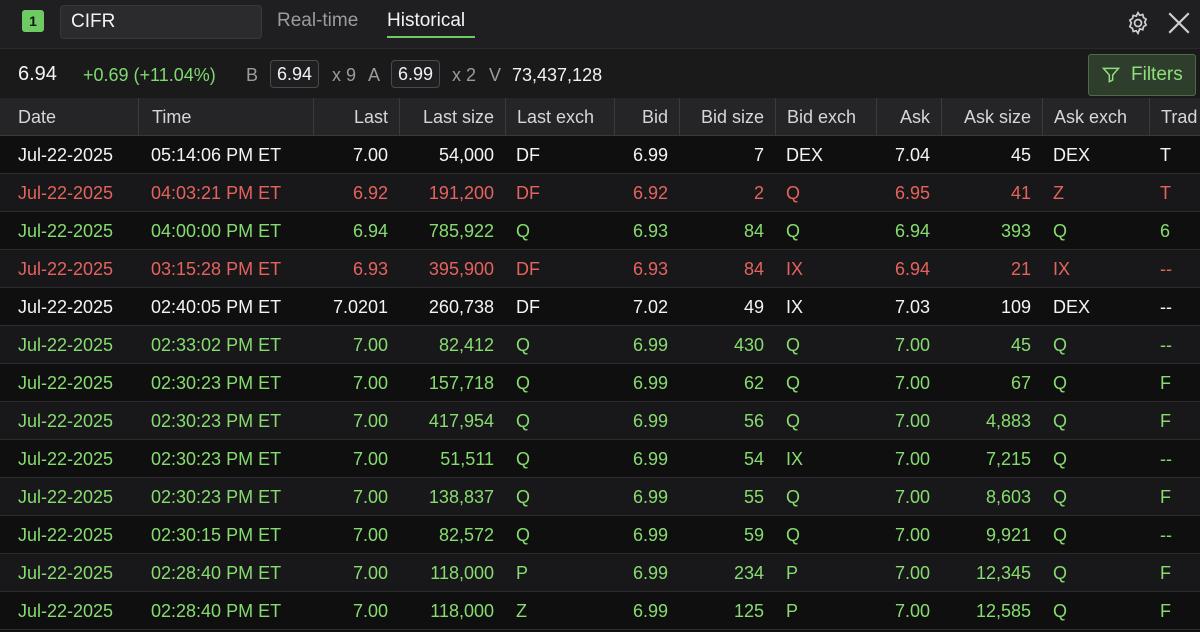 The height and width of the screenshot is (632, 1200). I want to click on column-header-date: Date, so click(69, 117).